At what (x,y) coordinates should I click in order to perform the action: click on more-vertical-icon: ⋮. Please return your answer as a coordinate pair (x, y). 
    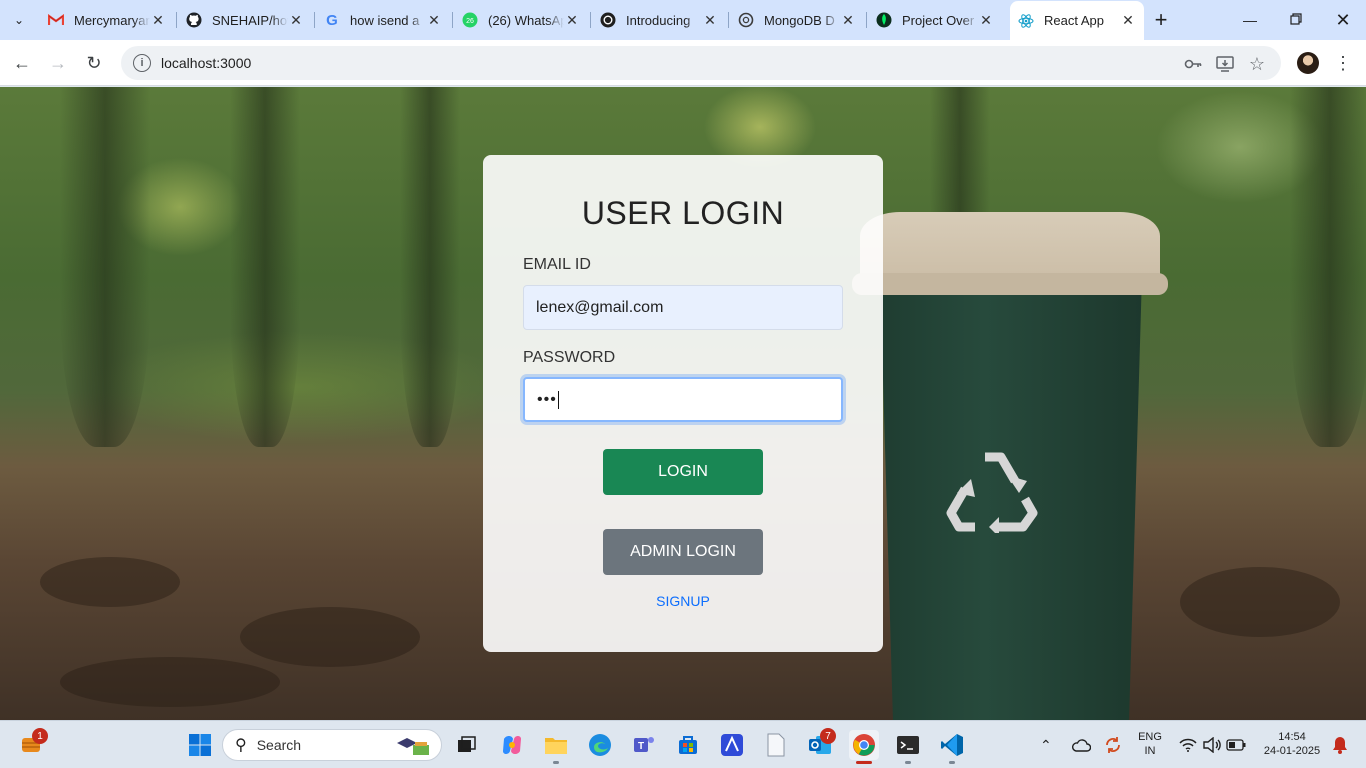
    Looking at the image, I should click on (1343, 62).